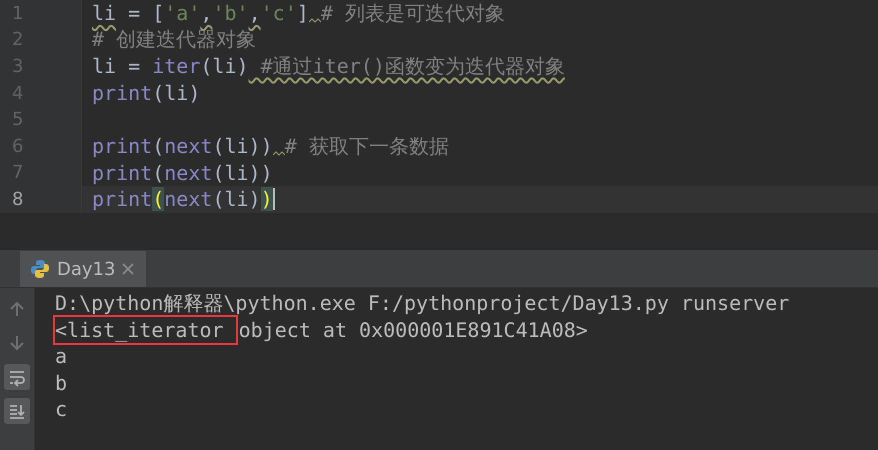 This screenshot has height=450, width=878. Describe the element at coordinates (328, 66) in the screenshot. I see `code-line: li = iter(li) #通过iter()函数变为迭代器对象` at that location.